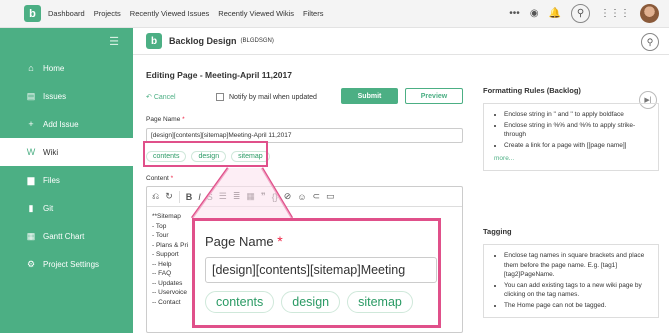 The height and width of the screenshot is (333, 669). What do you see at coordinates (239, 241) in the screenshot?
I see `zoom-page-name-label-text: Page Name` at bounding box center [239, 241].